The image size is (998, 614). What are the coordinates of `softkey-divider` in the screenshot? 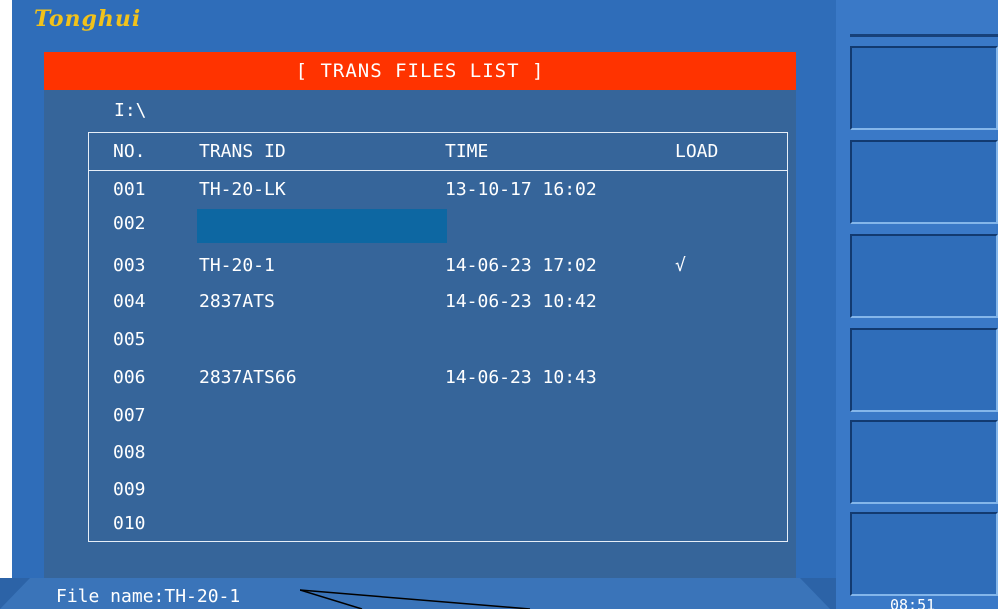 It's located at (924, 35).